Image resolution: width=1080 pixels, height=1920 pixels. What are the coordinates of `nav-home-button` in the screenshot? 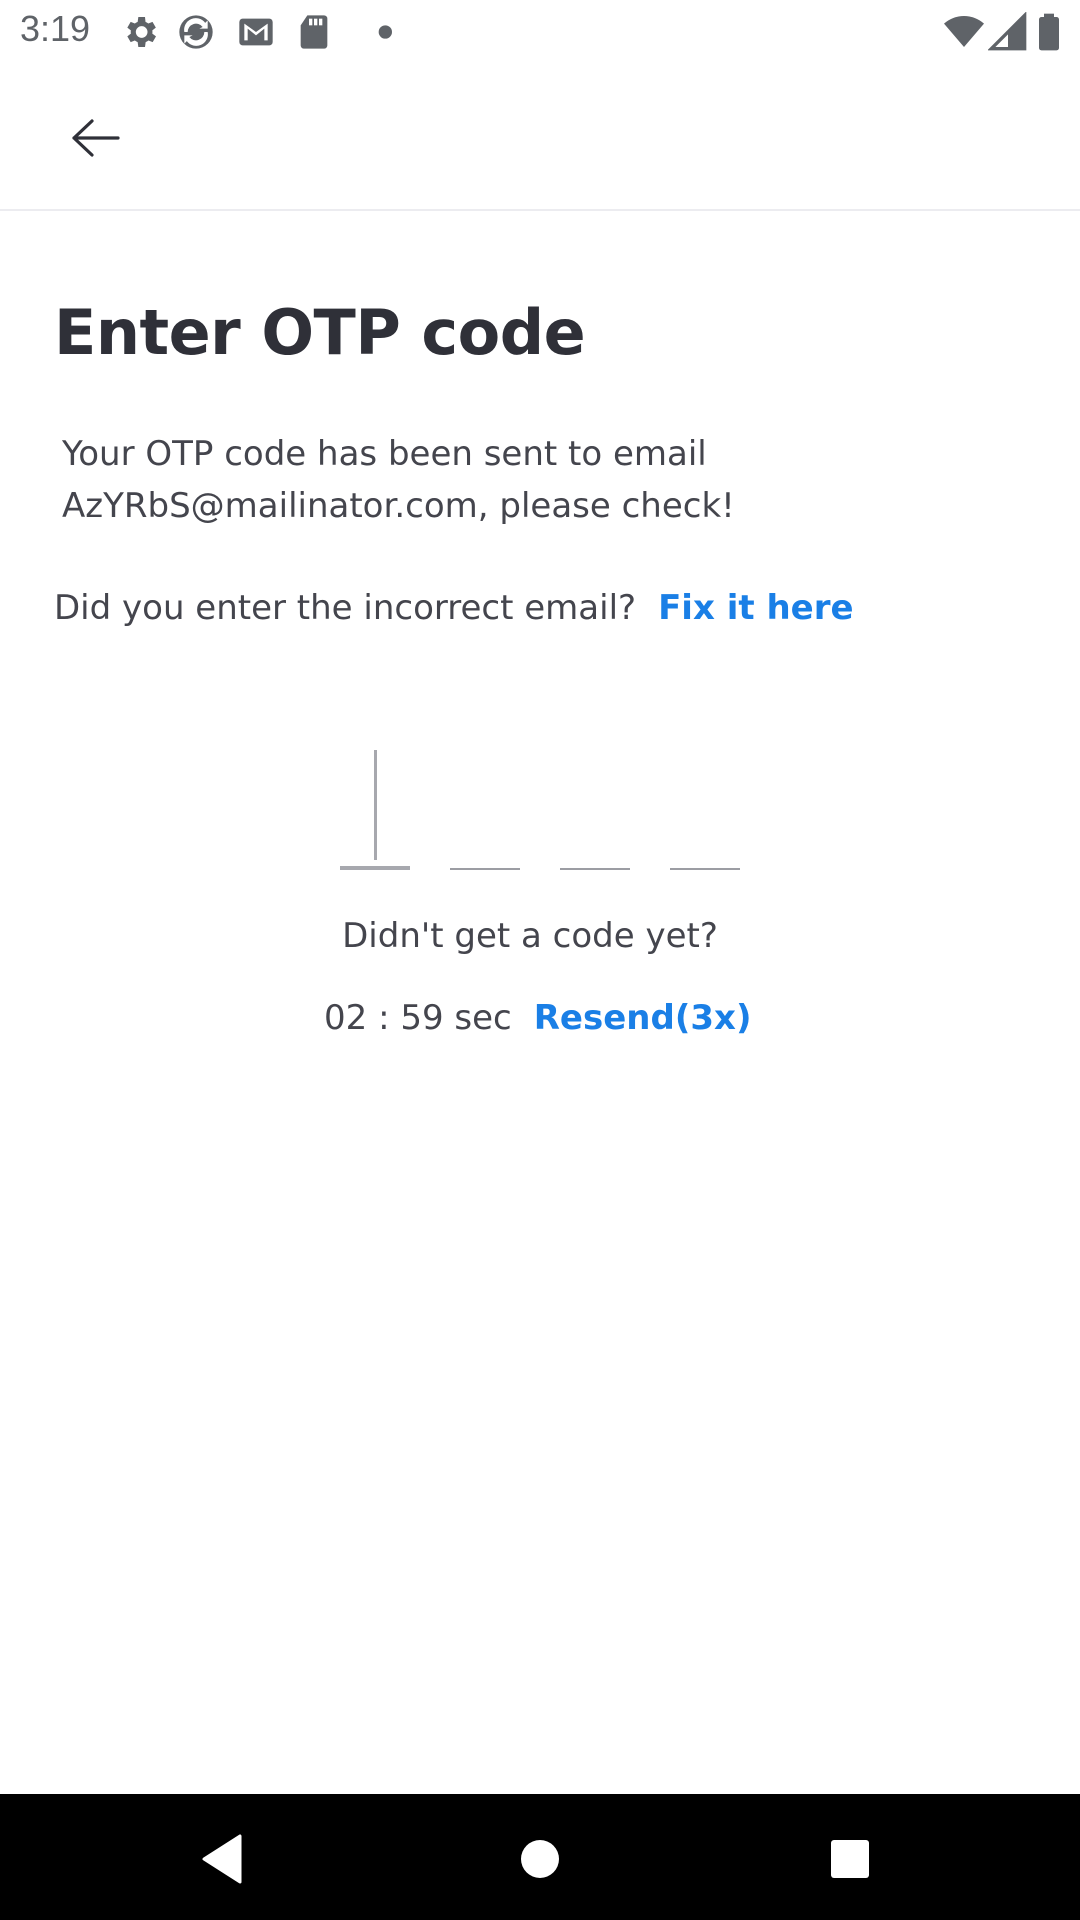 It's located at (540, 1859).